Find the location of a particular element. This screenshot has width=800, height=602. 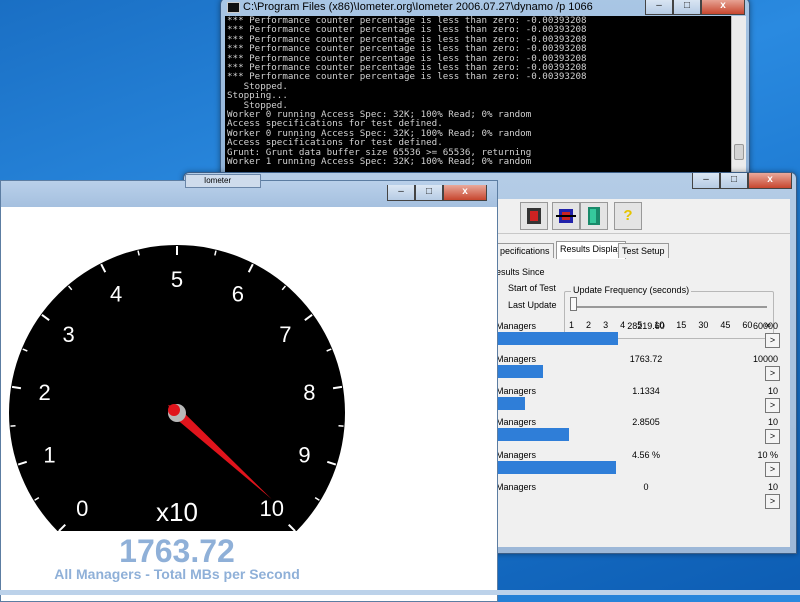

gauge-caption: All Managers - Total MBs per Second is located at coordinates (177, 574).